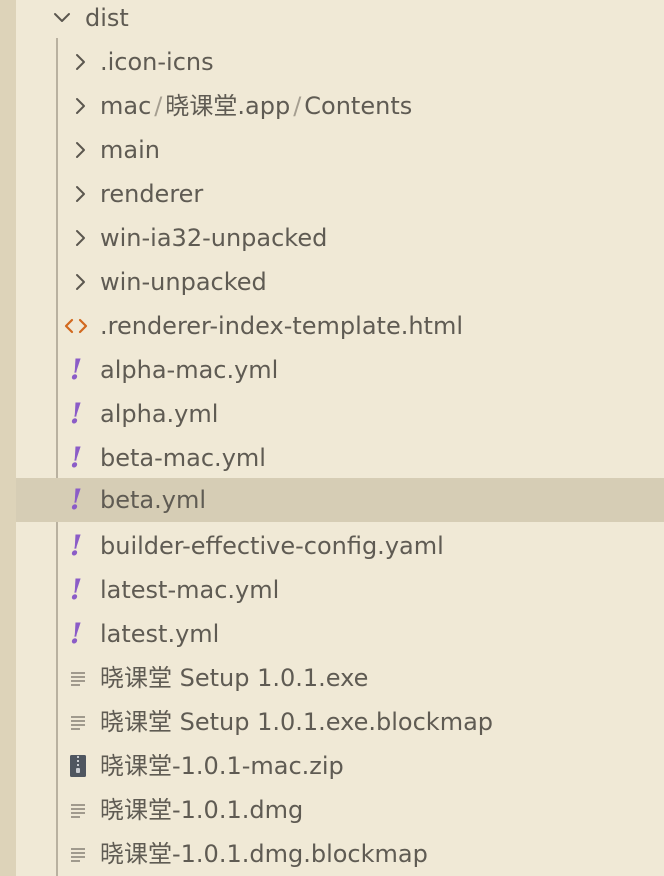  Describe the element at coordinates (340, 590) in the screenshot. I see `file-latest-mac-yml: ! latest-mac.yml` at that location.